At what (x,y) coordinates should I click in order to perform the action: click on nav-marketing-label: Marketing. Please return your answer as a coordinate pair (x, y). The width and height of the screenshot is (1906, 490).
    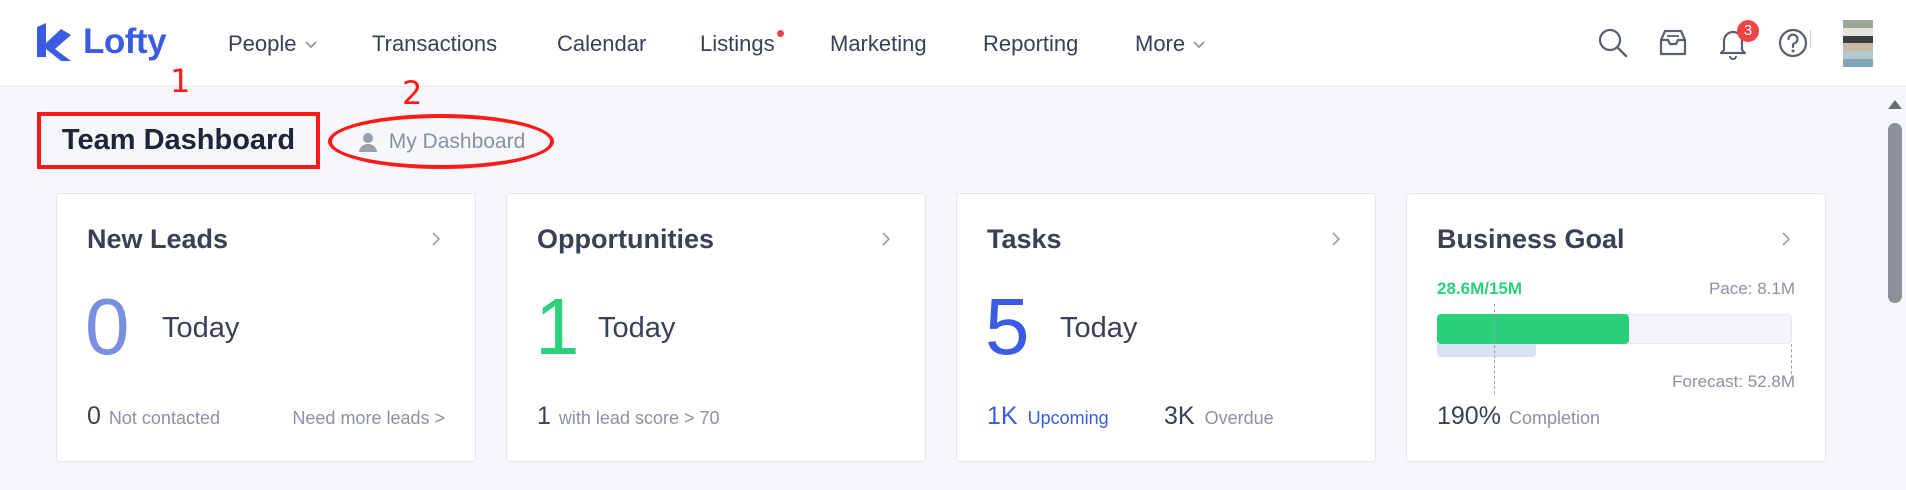
    Looking at the image, I should click on (878, 43).